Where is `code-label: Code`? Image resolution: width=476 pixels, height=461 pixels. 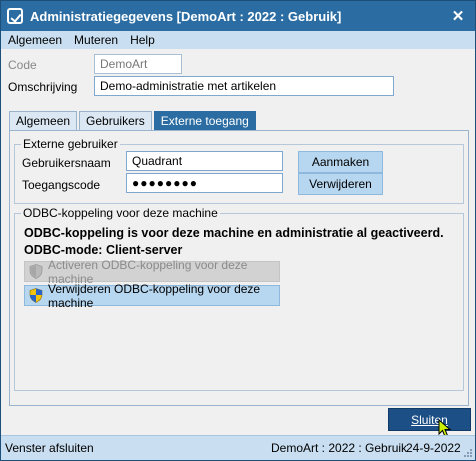
code-label: Code is located at coordinates (22, 65).